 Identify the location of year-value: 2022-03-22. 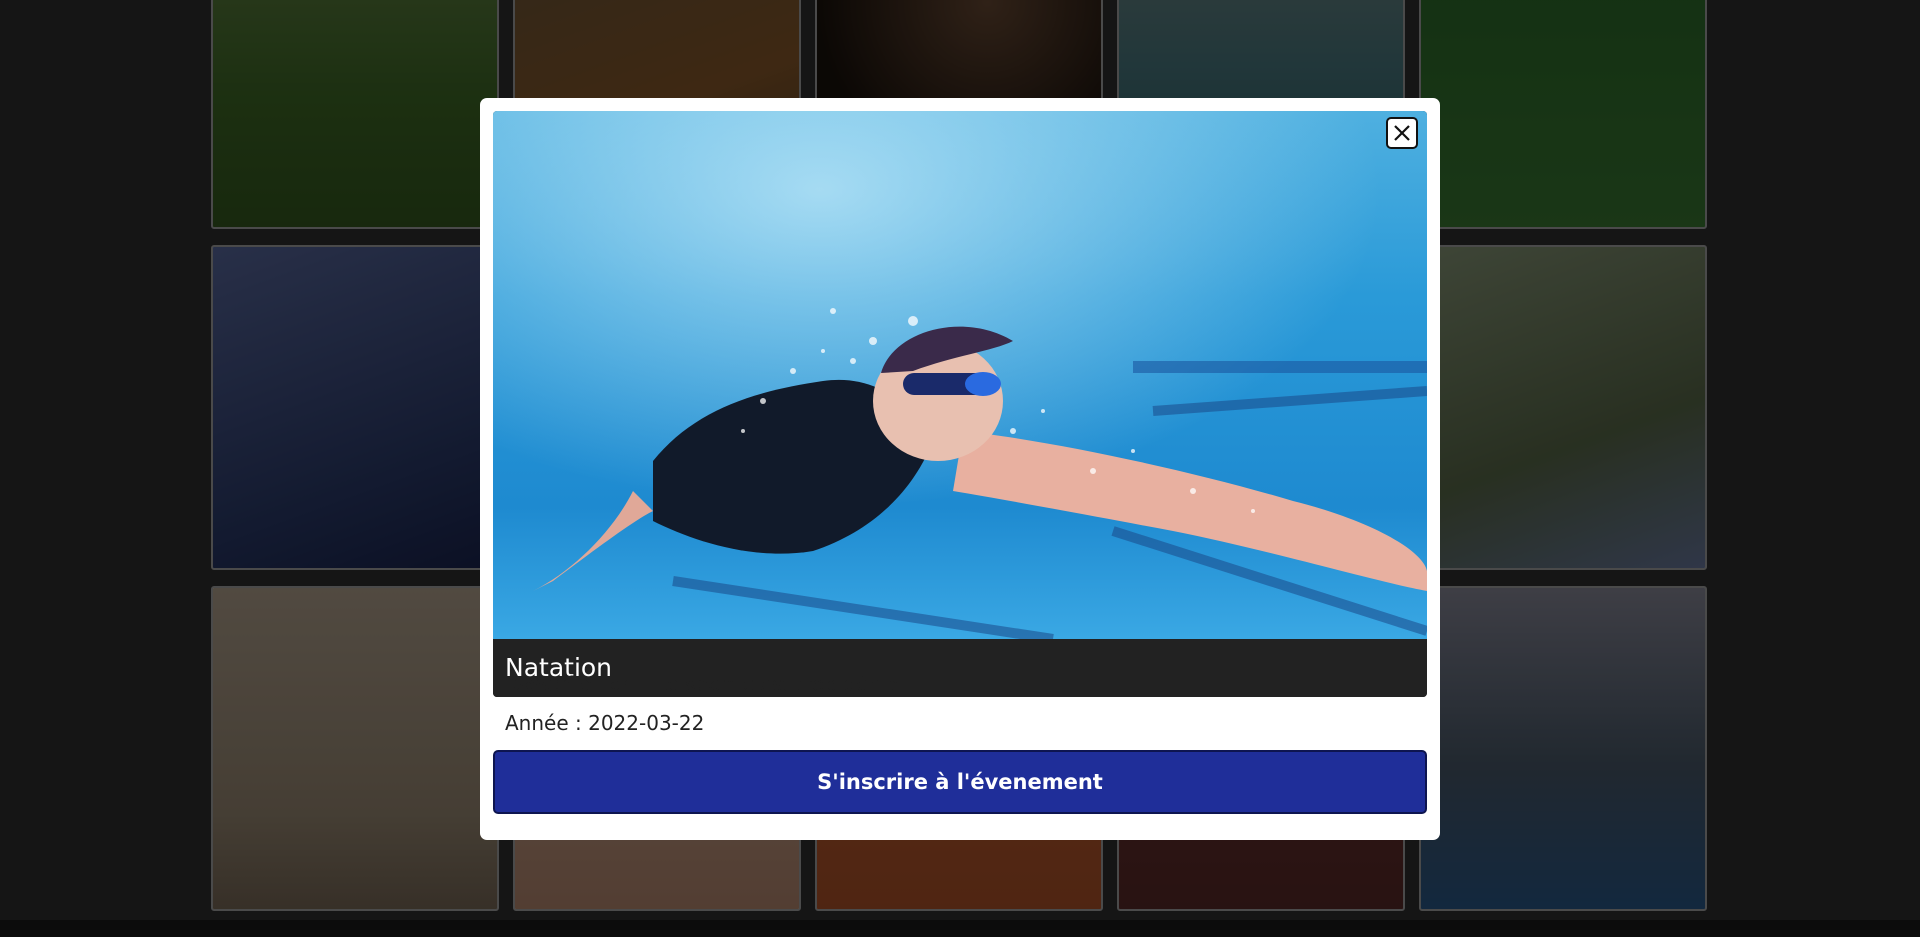
(646, 723).